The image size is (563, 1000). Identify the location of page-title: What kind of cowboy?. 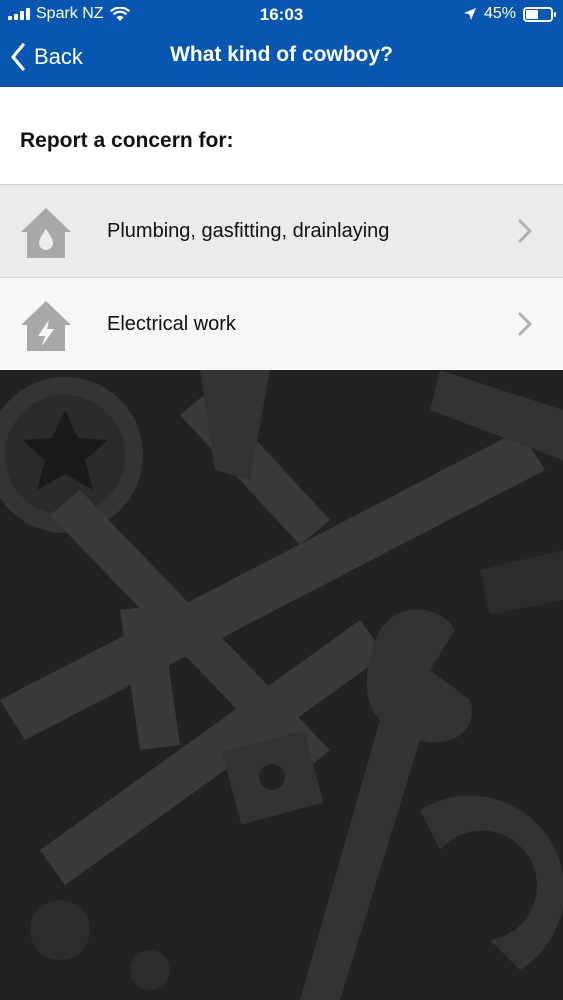
(281, 54).